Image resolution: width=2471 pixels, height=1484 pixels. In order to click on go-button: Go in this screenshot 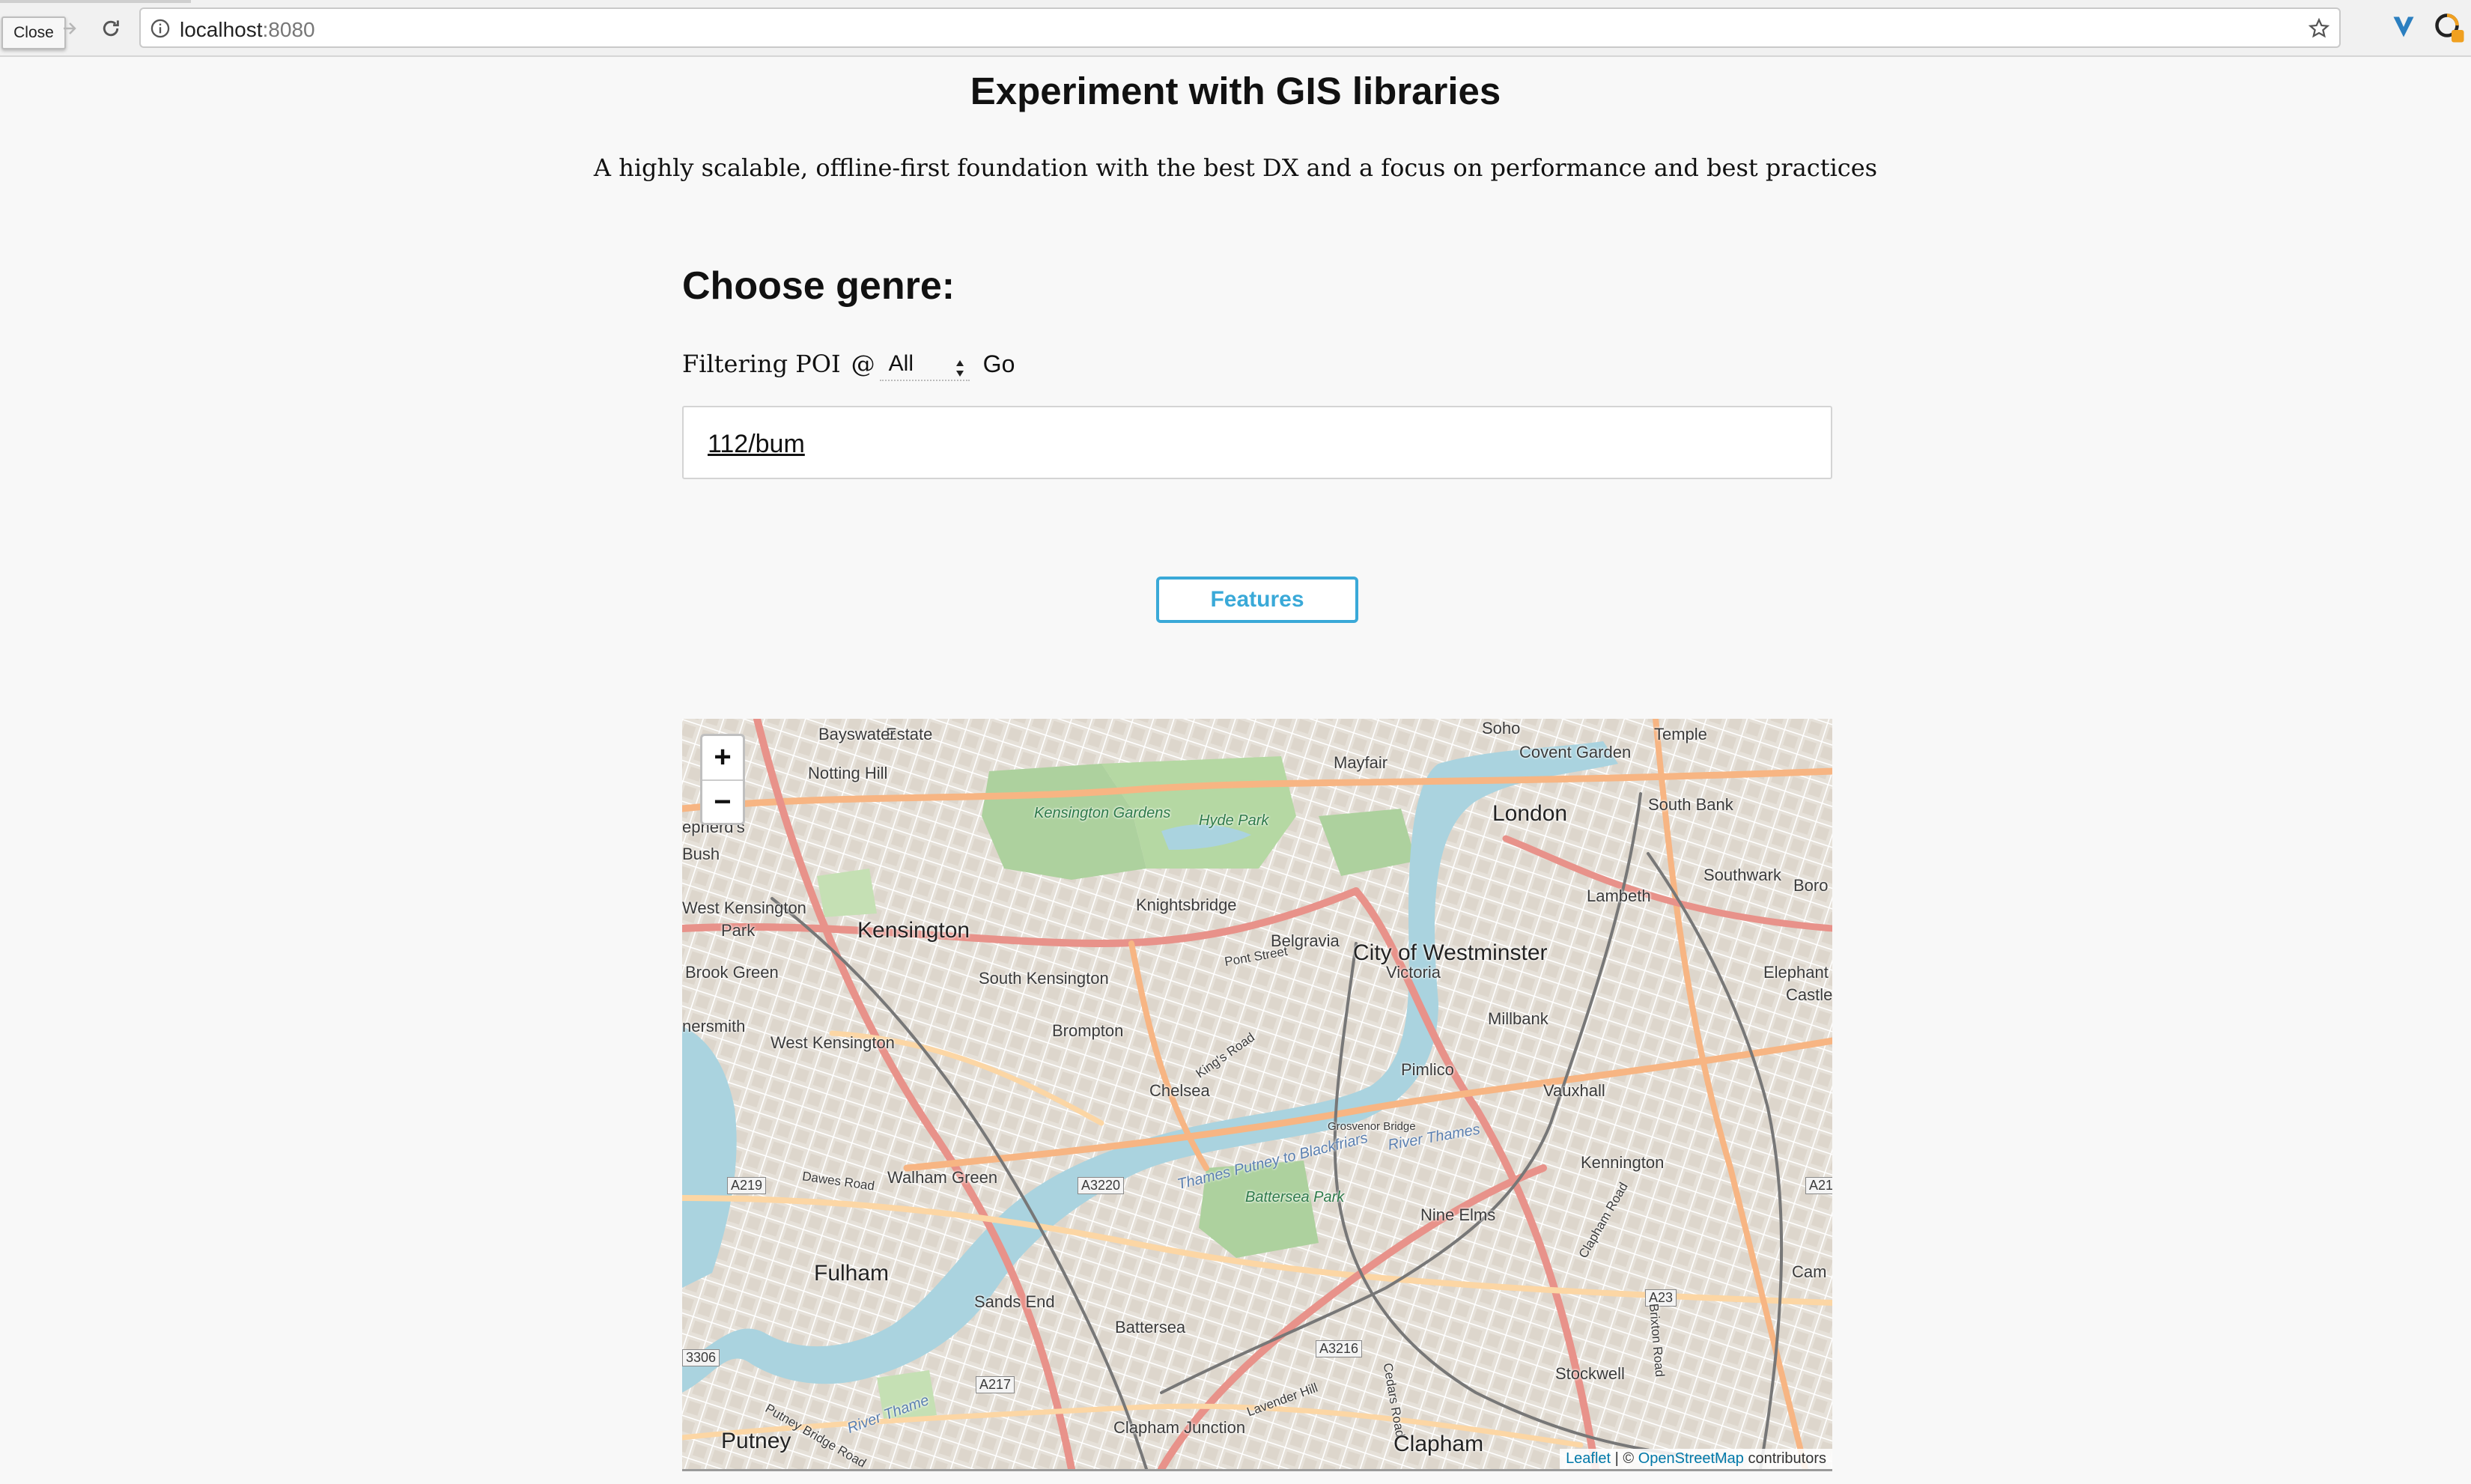, I will do `click(999, 364)`.